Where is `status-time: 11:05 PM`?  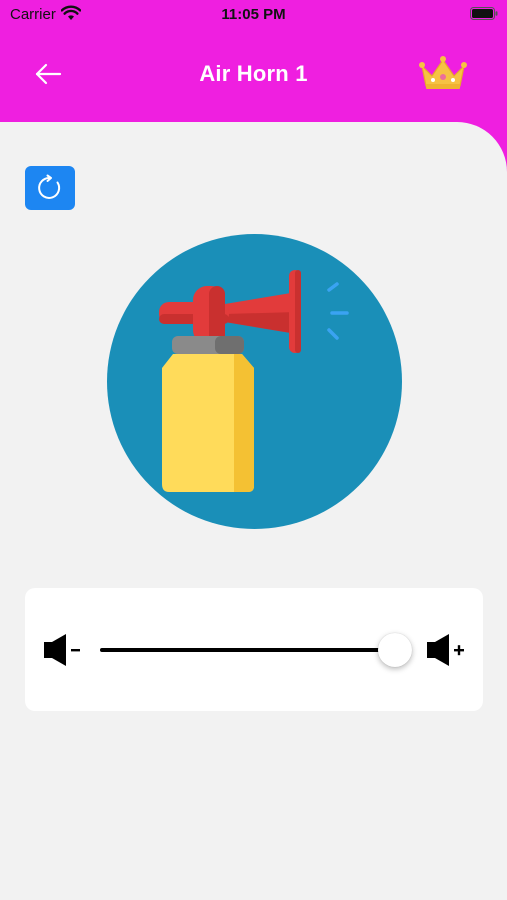 status-time: 11:05 PM is located at coordinates (253, 14).